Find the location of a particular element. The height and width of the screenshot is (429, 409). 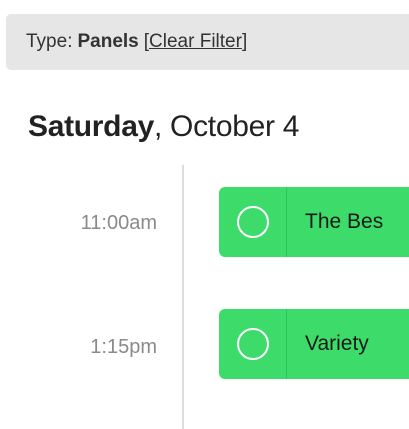

filter-type-label: Type: is located at coordinates (49, 41).